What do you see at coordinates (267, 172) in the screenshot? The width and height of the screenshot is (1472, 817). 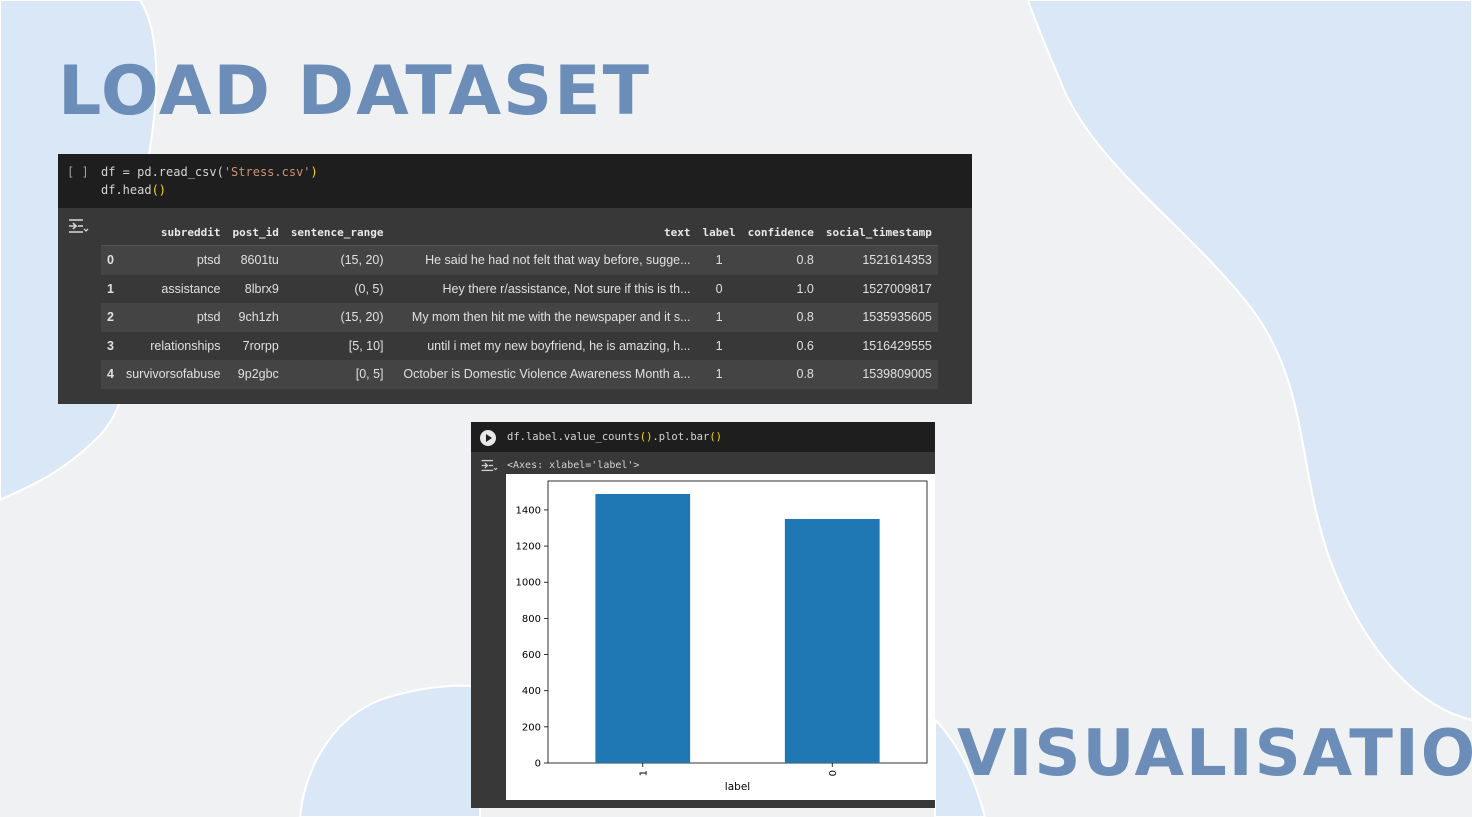 I see `code-token-string: 'Stress.csv'` at bounding box center [267, 172].